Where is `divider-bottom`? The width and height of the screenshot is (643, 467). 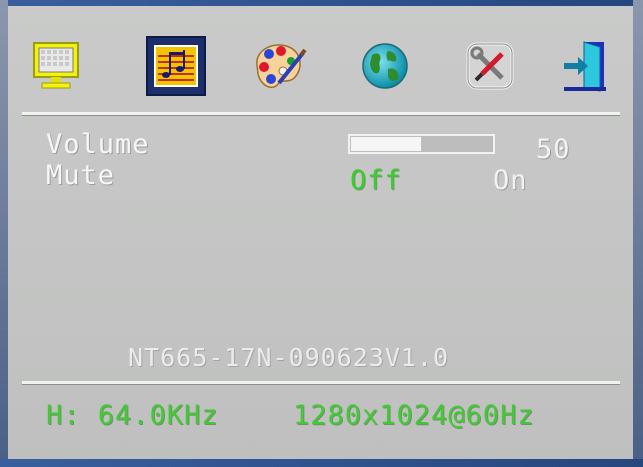
divider-bottom is located at coordinates (321, 383).